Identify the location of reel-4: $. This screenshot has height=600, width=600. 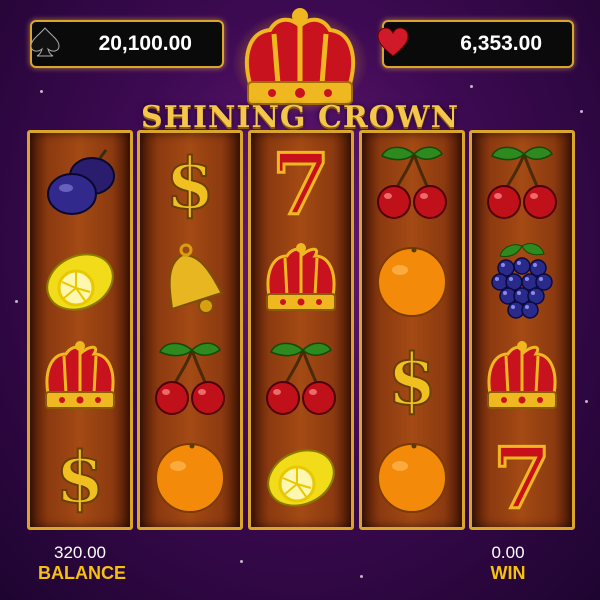
(412, 330).